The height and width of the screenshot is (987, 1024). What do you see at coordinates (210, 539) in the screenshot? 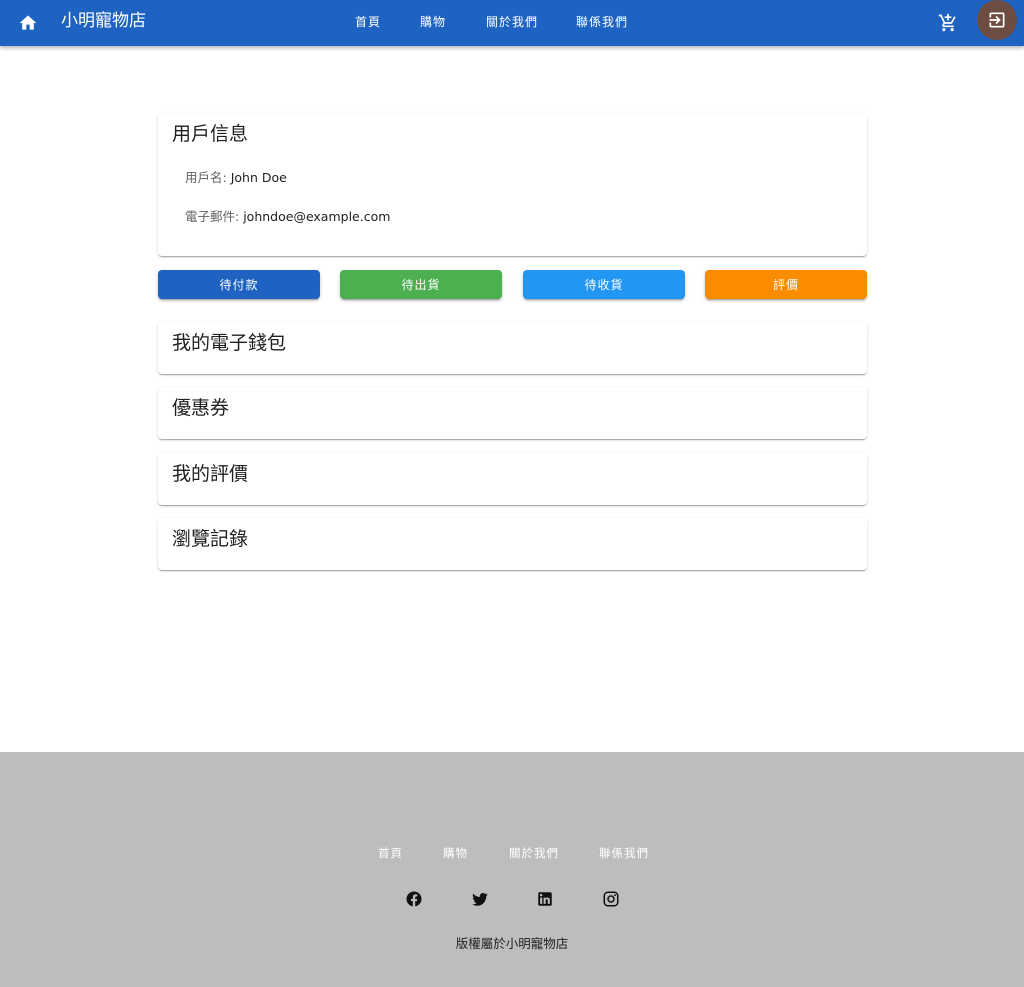
I see `browsing-history-title: 瀏覽記錄` at bounding box center [210, 539].